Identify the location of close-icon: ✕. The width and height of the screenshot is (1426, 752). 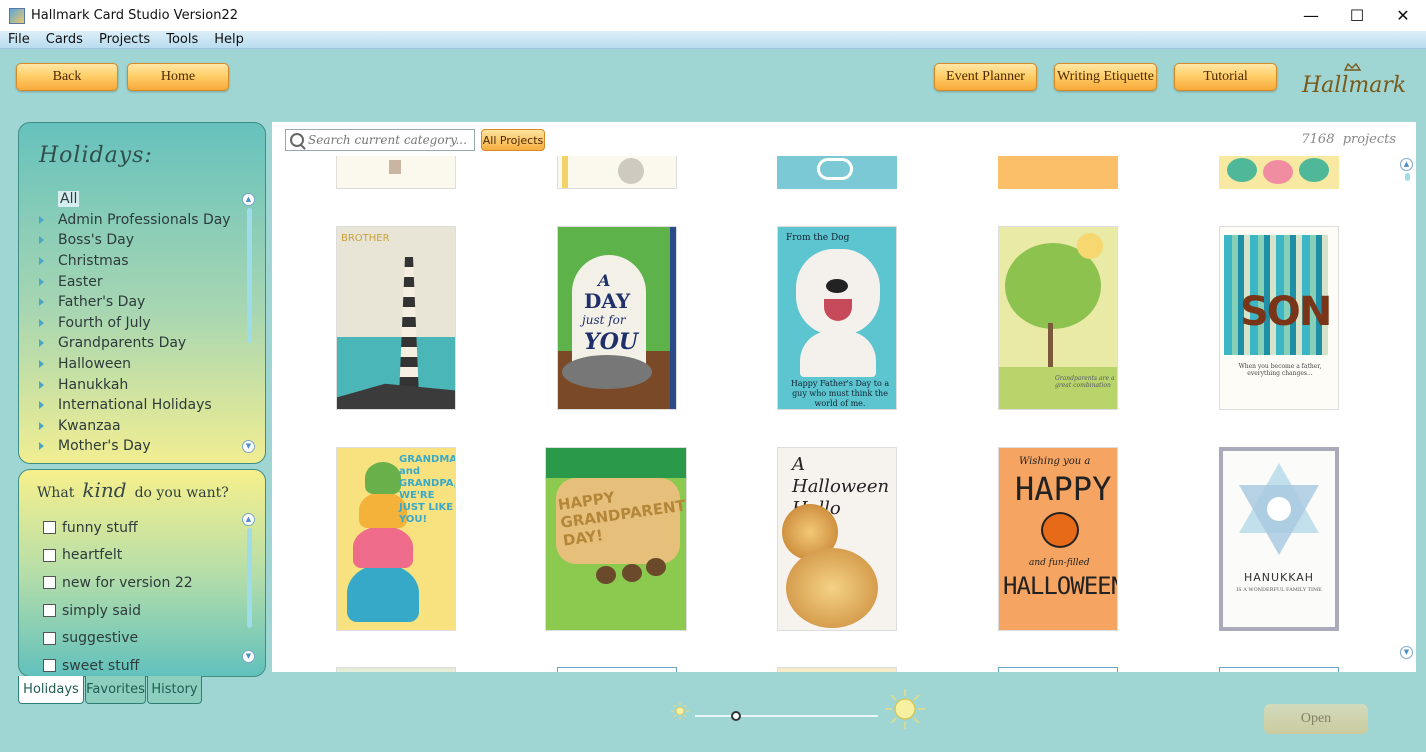
(1403, 15).